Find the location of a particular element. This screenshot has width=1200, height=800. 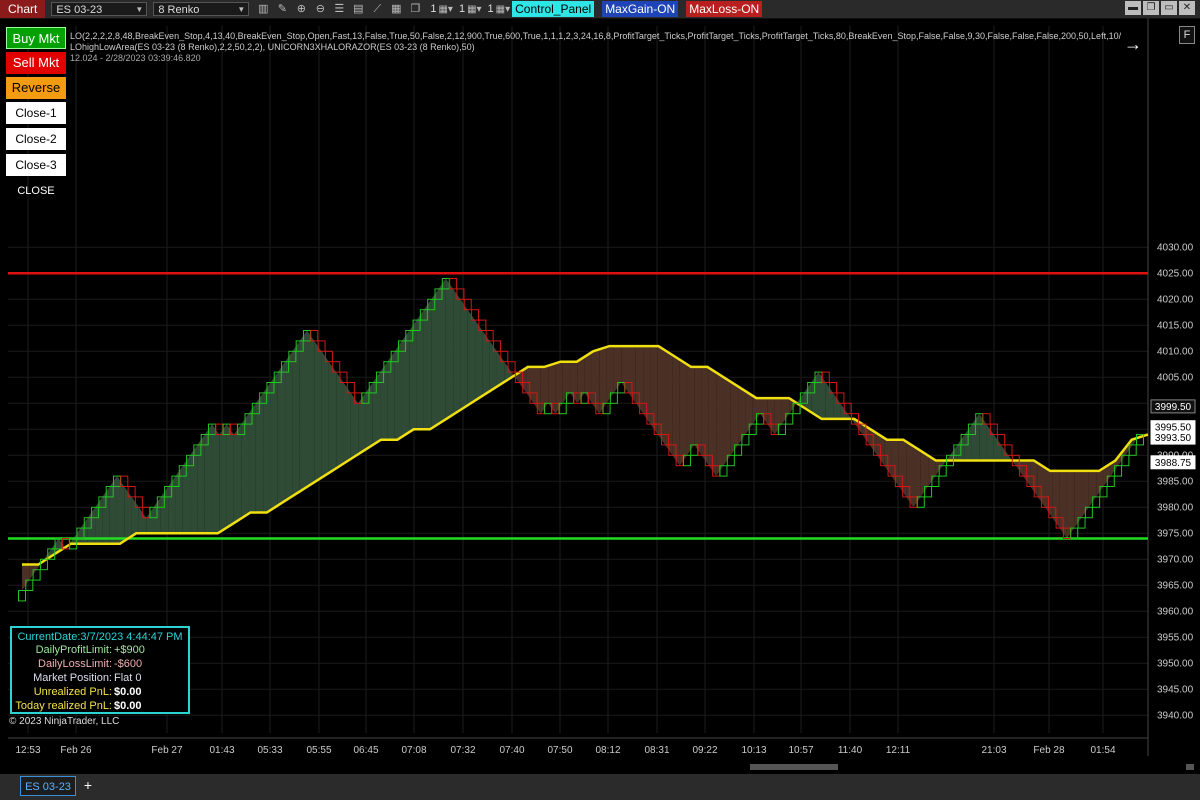

time-tick-label: Feb 27 is located at coordinates (167, 750).